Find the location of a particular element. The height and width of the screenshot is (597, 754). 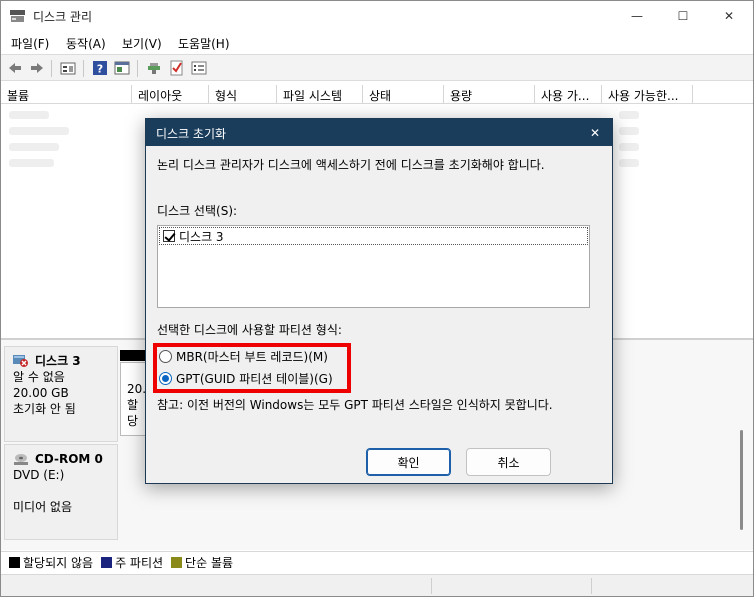

menu-view: 보기(V) is located at coordinates (142, 43).